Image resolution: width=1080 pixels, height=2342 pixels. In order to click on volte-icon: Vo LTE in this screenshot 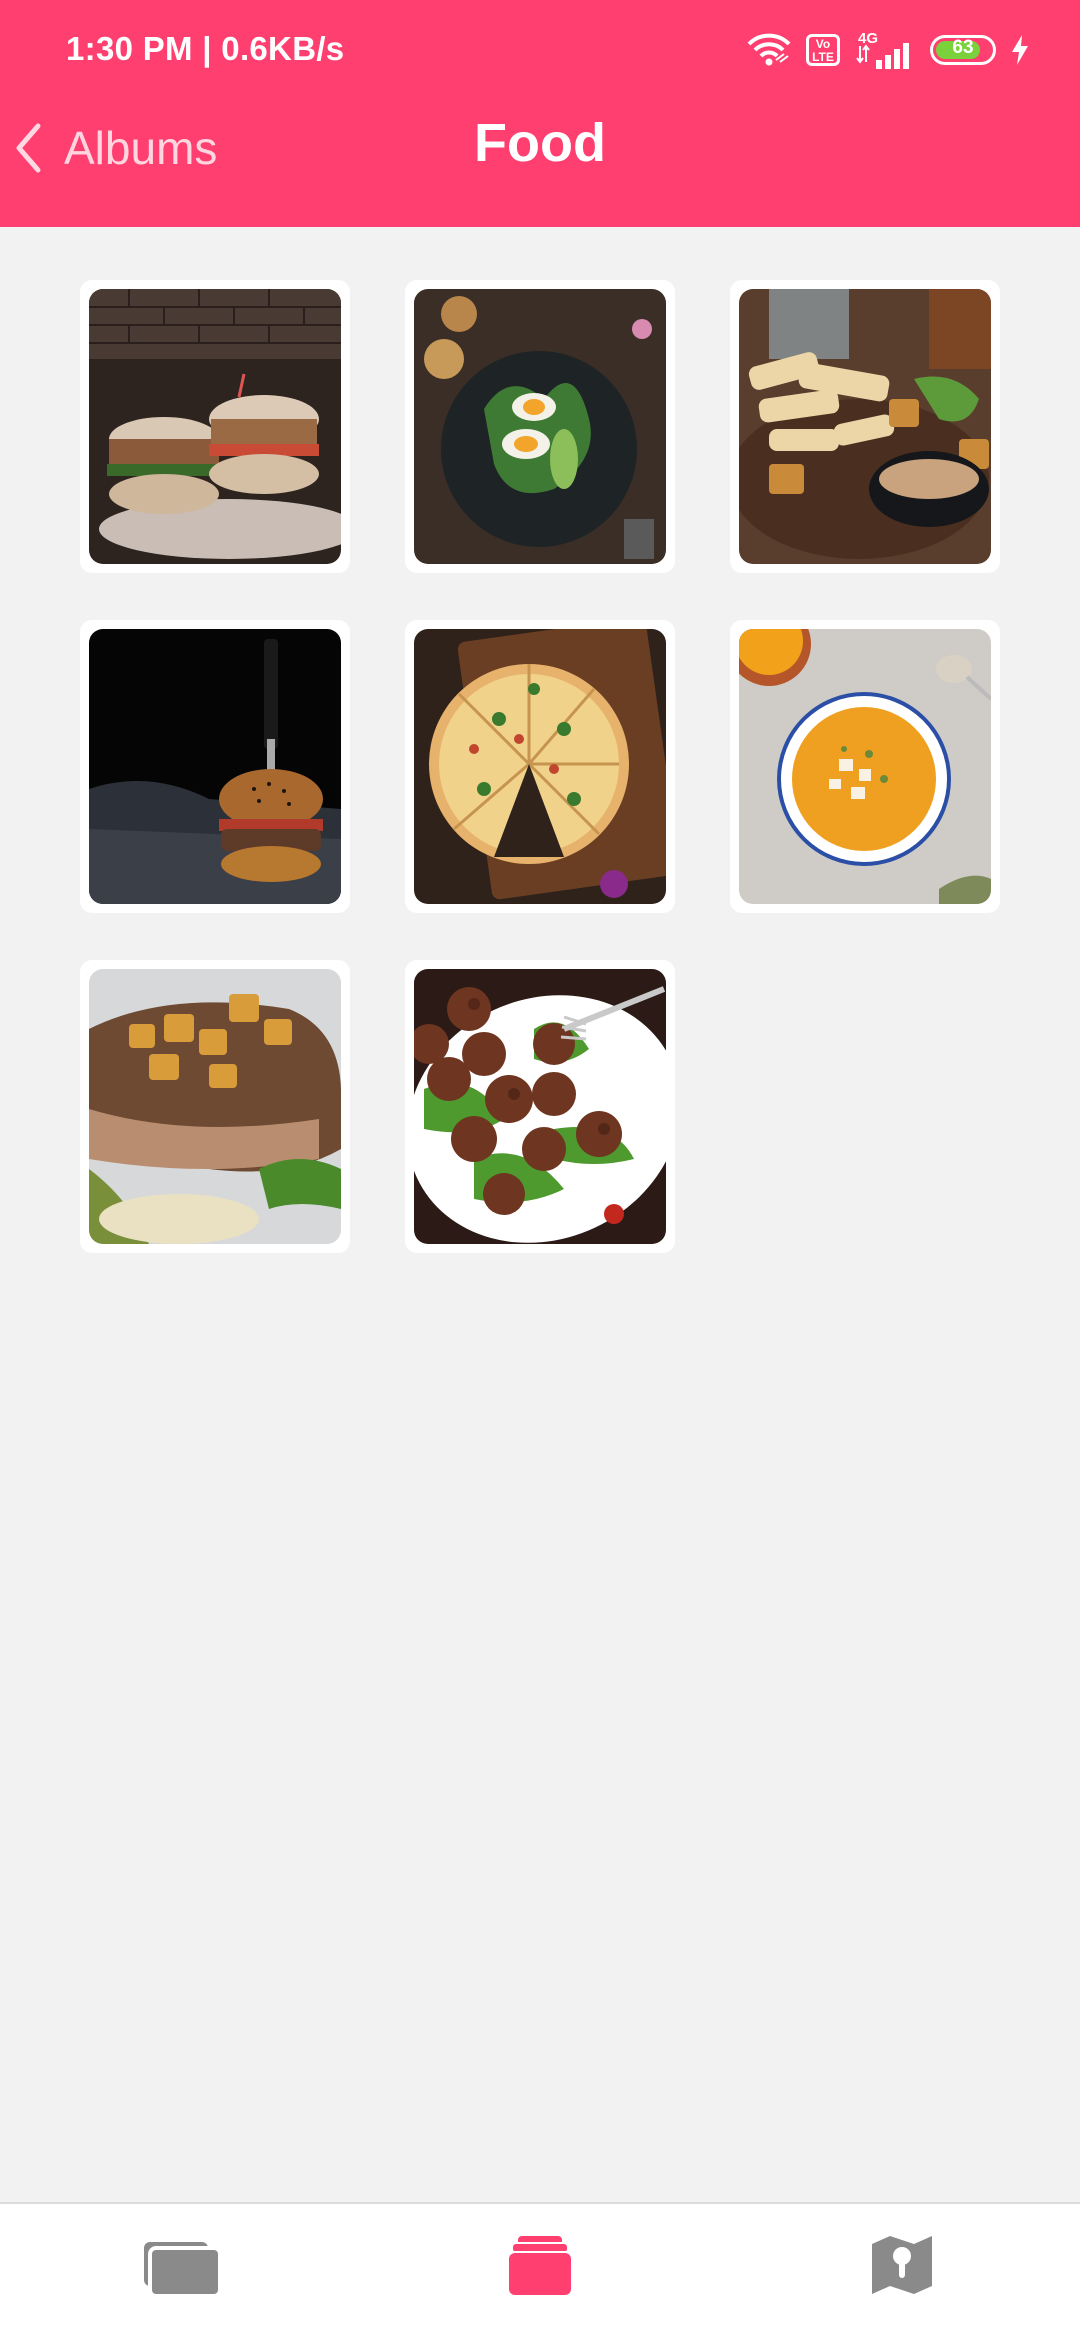, I will do `click(823, 50)`.